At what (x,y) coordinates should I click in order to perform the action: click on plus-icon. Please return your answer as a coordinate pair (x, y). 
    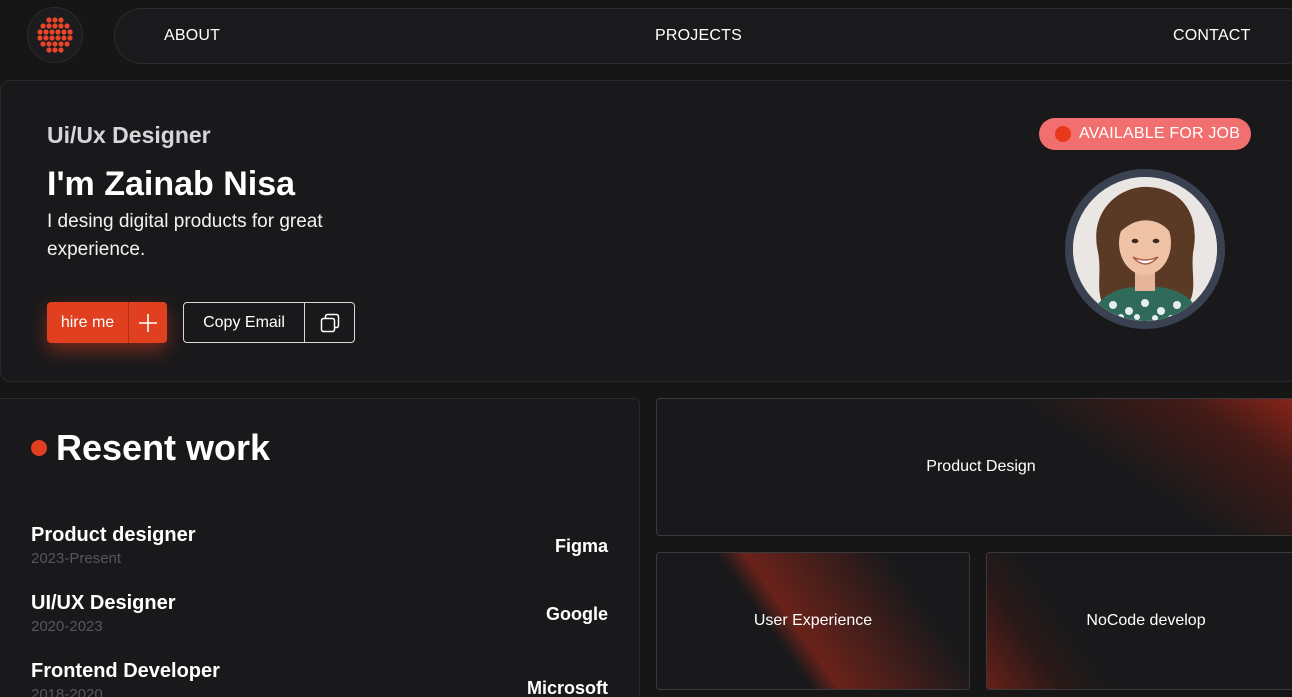
    Looking at the image, I should click on (148, 322).